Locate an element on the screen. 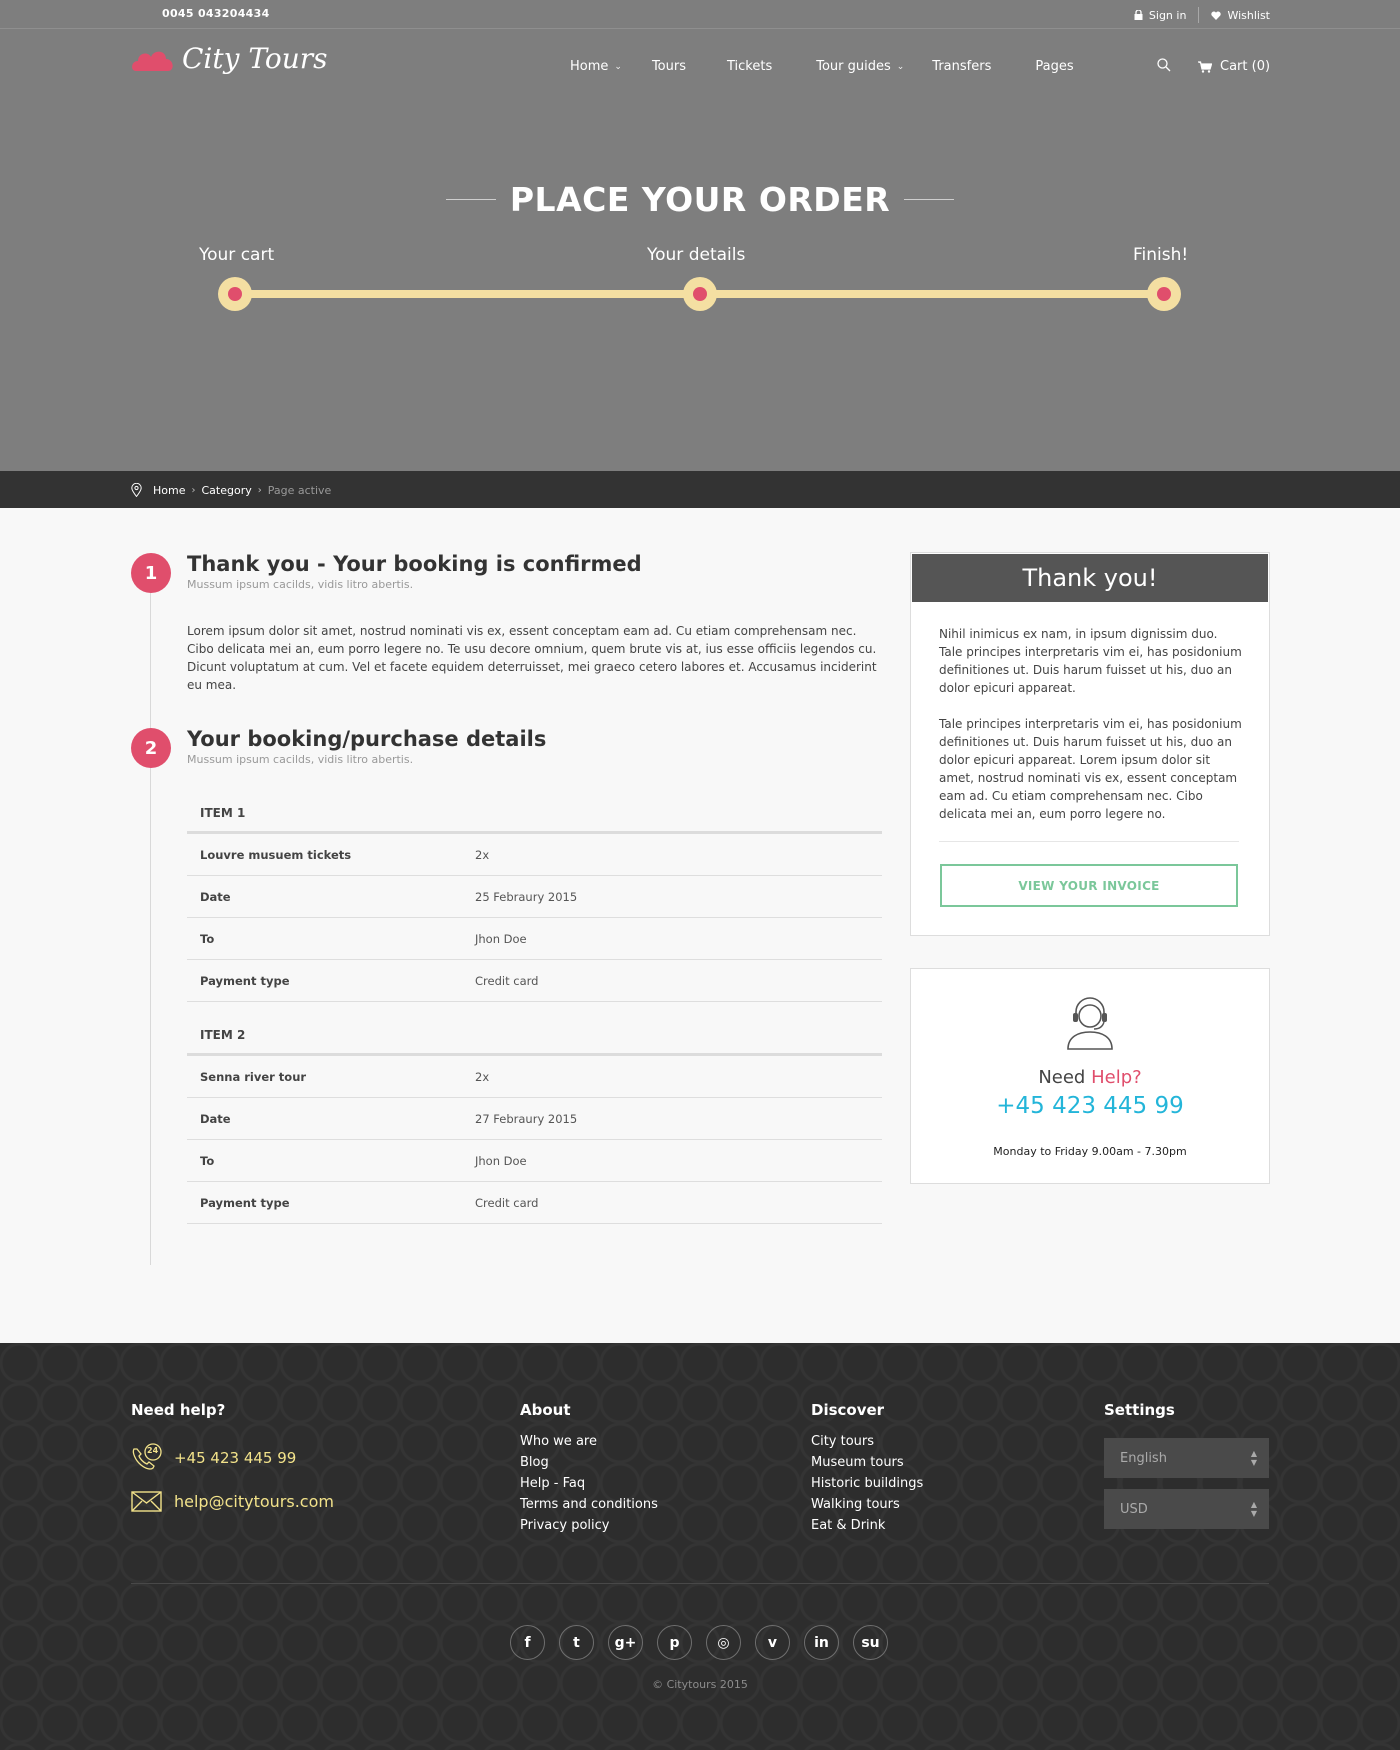 This screenshot has width=1400, height=1750. footer-link-eat-drink: Eat & Drink is located at coordinates (867, 1525).